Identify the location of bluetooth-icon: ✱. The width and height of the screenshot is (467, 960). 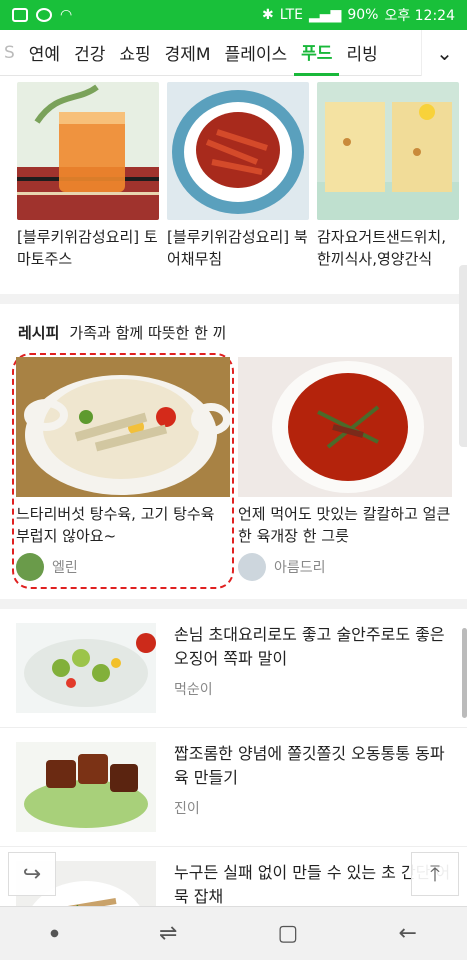
(267, 15).